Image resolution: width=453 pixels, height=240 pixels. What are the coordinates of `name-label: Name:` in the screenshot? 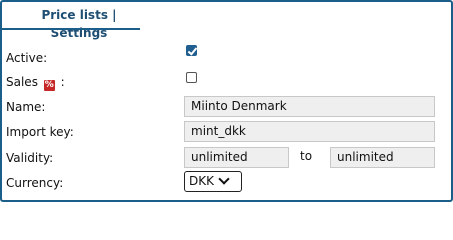 It's located at (26, 107).